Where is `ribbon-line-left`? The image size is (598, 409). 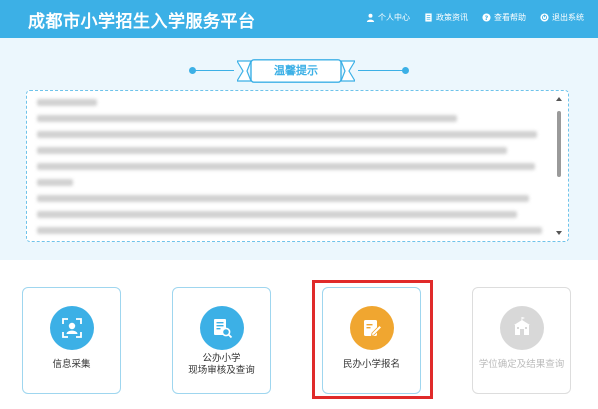 ribbon-line-left is located at coordinates (213, 70).